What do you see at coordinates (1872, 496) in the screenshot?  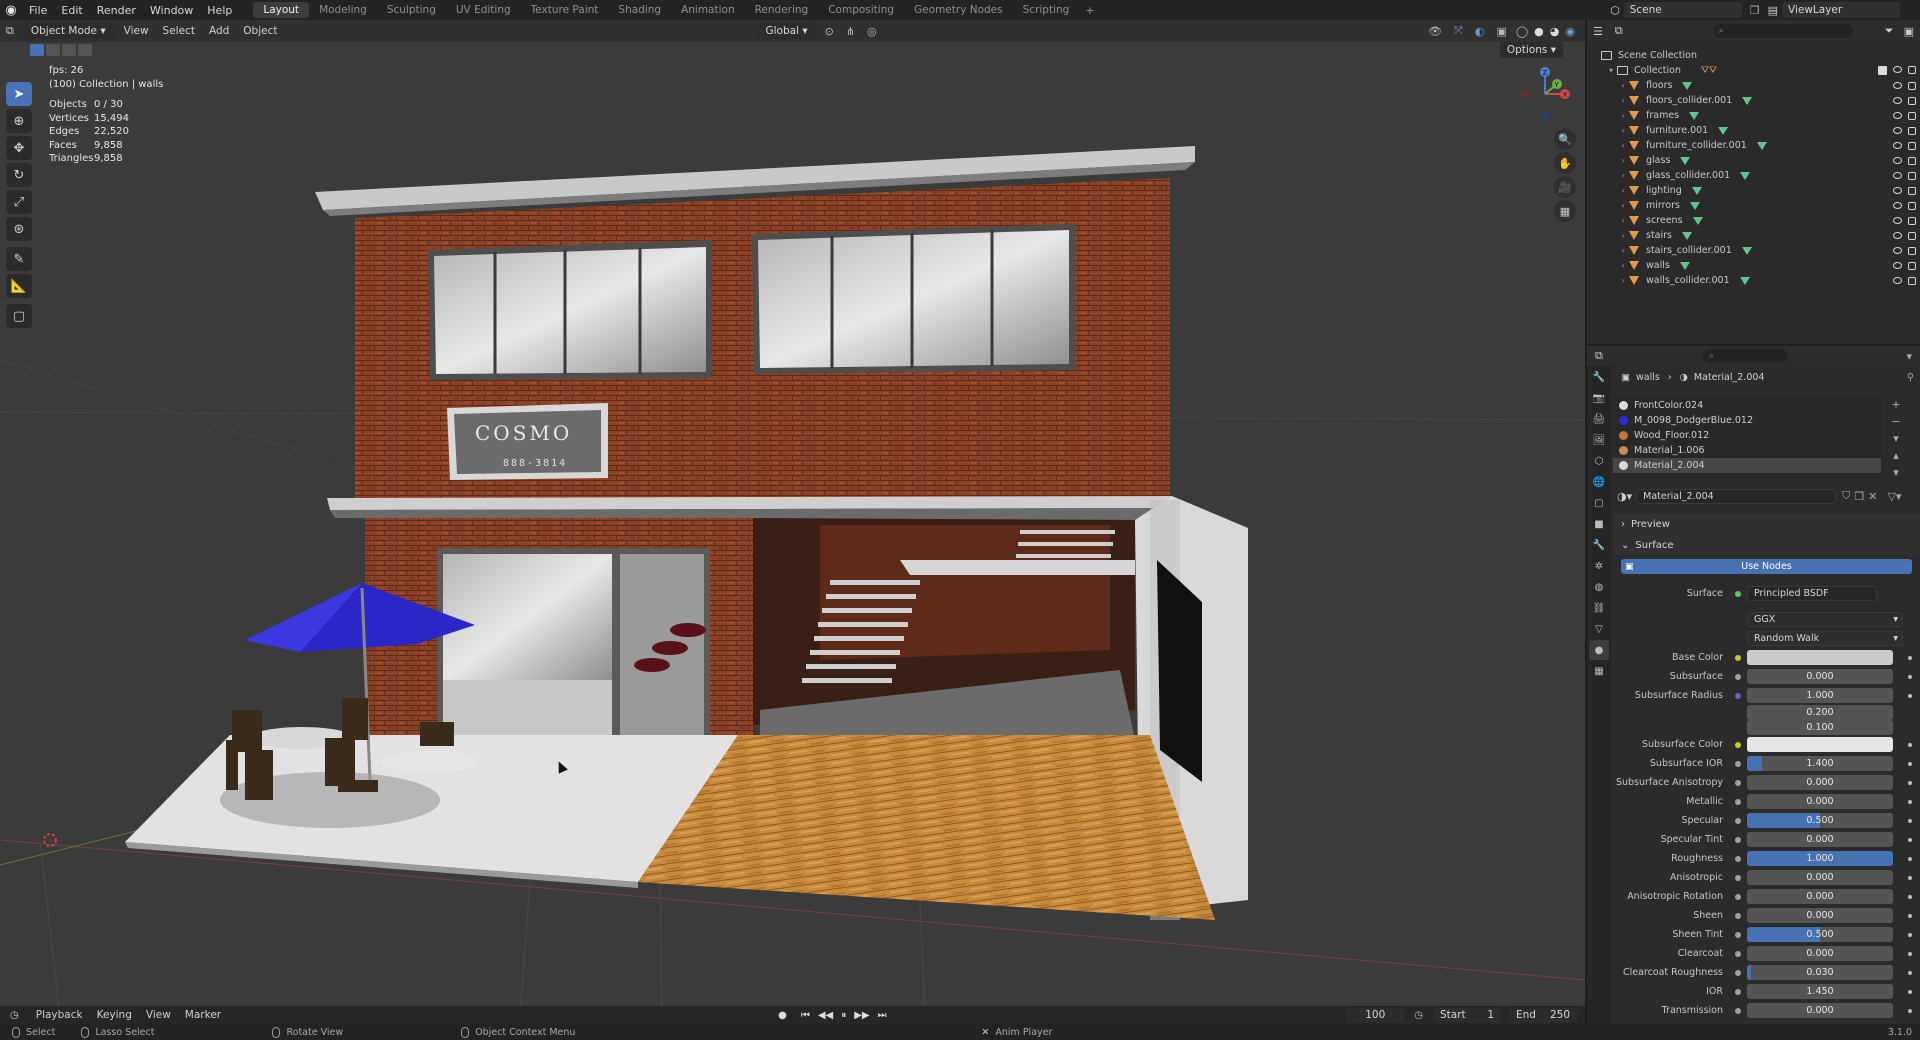 I see `unlink-material-icon: ✕` at bounding box center [1872, 496].